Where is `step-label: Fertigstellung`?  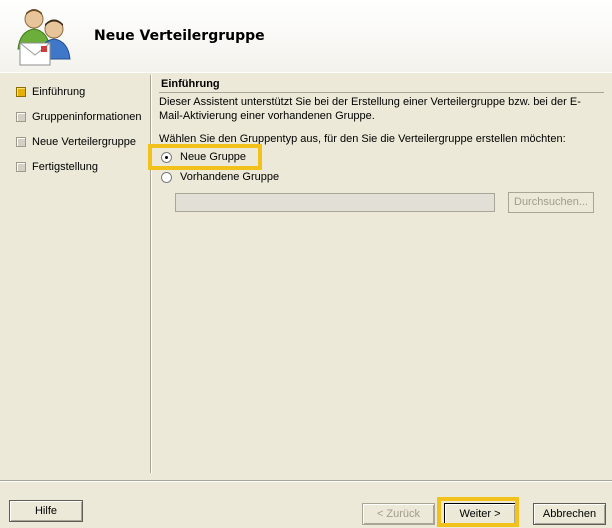 step-label: Fertigstellung is located at coordinates (65, 167).